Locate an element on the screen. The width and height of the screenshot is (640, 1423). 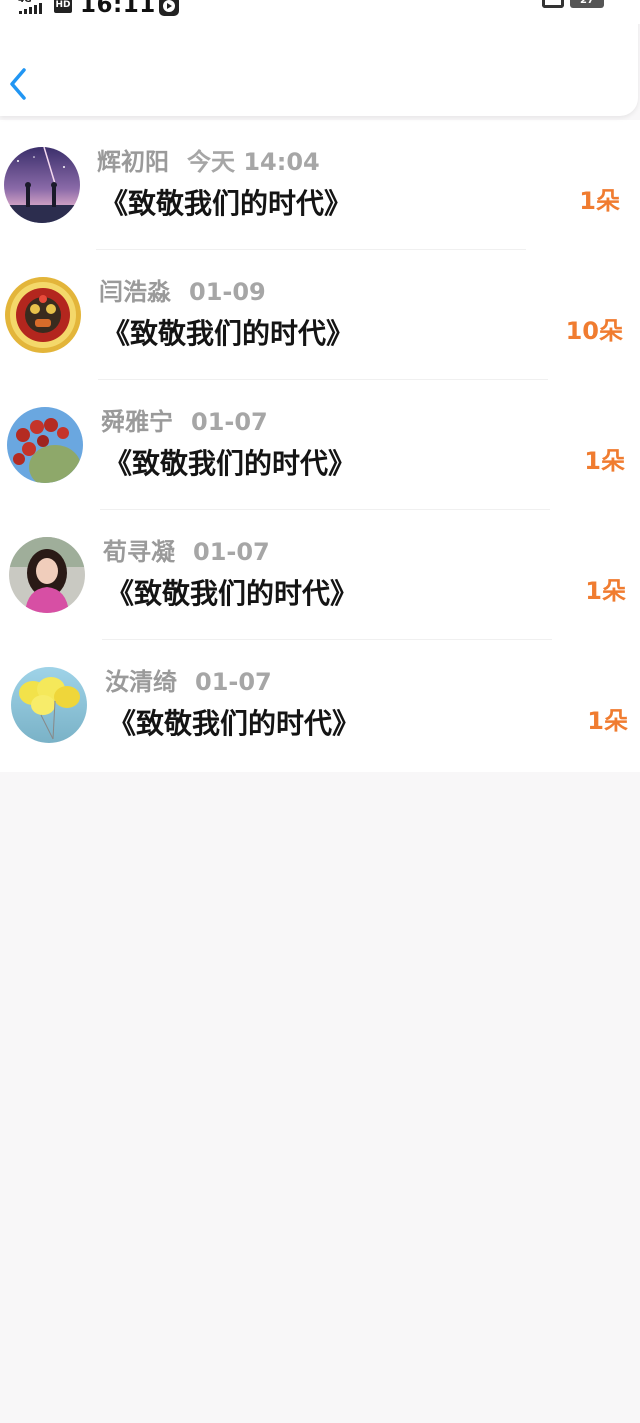
list-item: 舜雅宁 01-07 《致敬我们的时代》 1朵 is located at coordinates (320, 445).